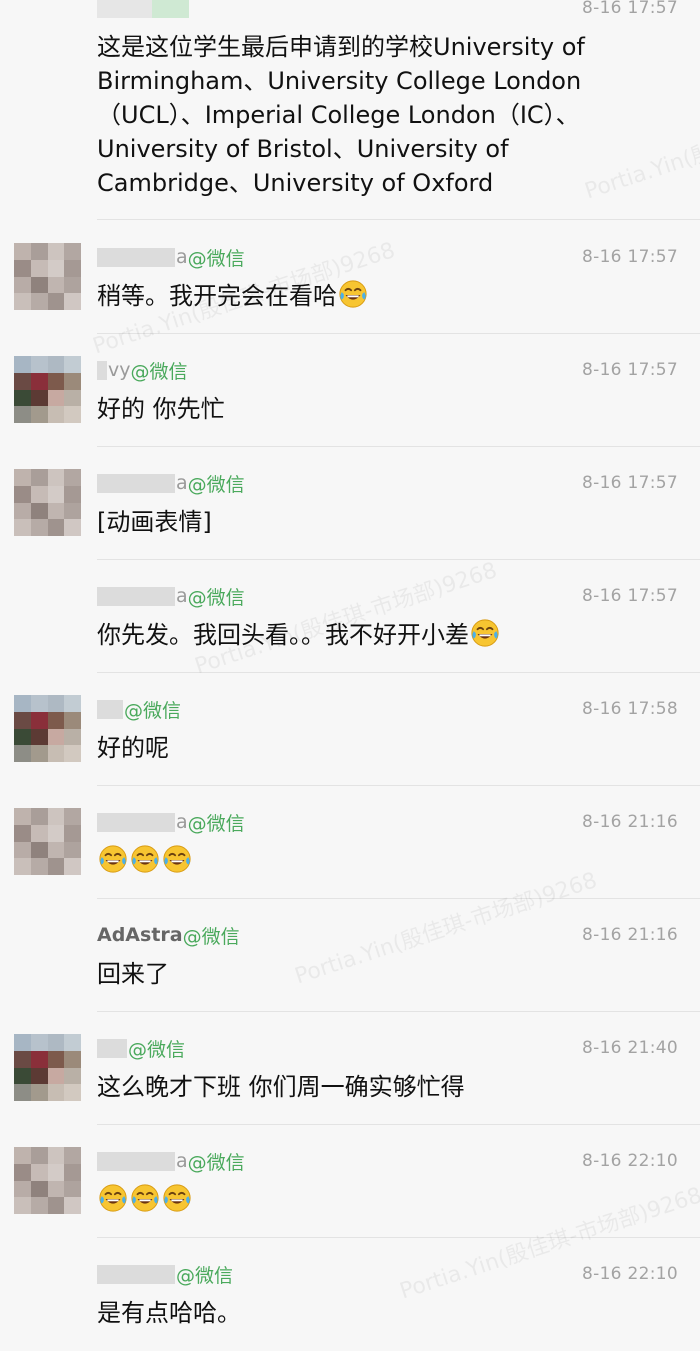 The width and height of the screenshot is (700, 1351). What do you see at coordinates (341, 47) in the screenshot?
I see `message-text-line: 这是这位学生最后申请到的学校University of` at bounding box center [341, 47].